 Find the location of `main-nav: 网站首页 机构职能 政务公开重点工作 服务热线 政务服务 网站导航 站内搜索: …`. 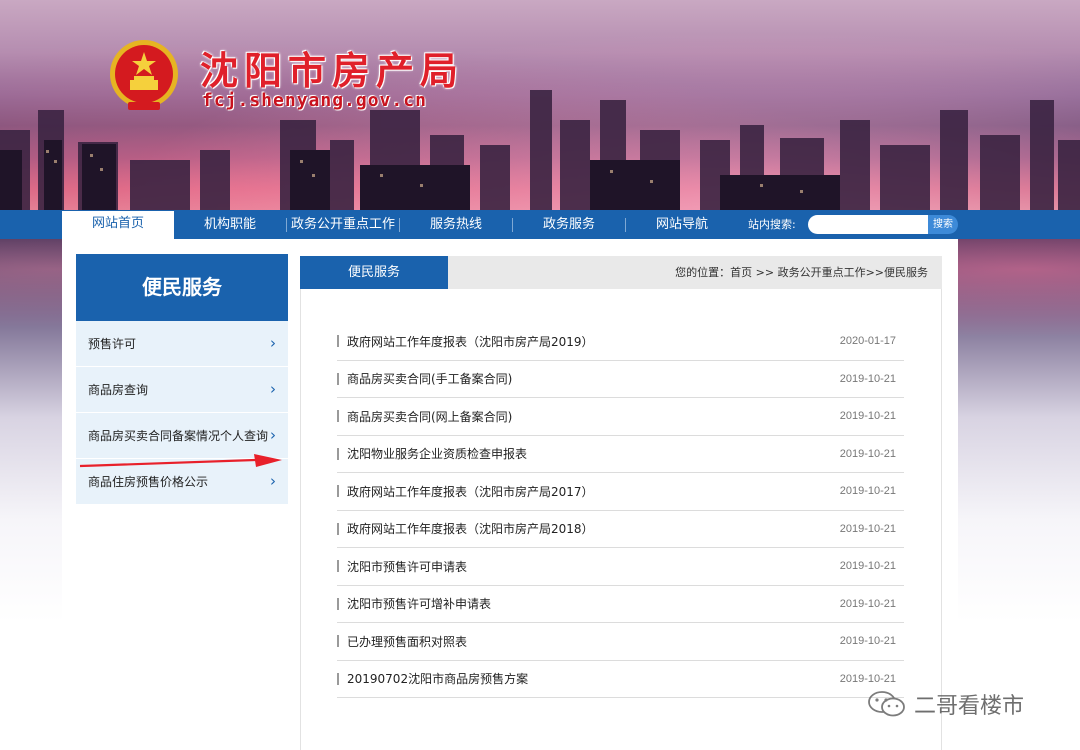

main-nav: 网站首页 机构职能 政务公开重点工作 服务热线 政务服务 网站导航 站内搜索: … is located at coordinates (540, 224).